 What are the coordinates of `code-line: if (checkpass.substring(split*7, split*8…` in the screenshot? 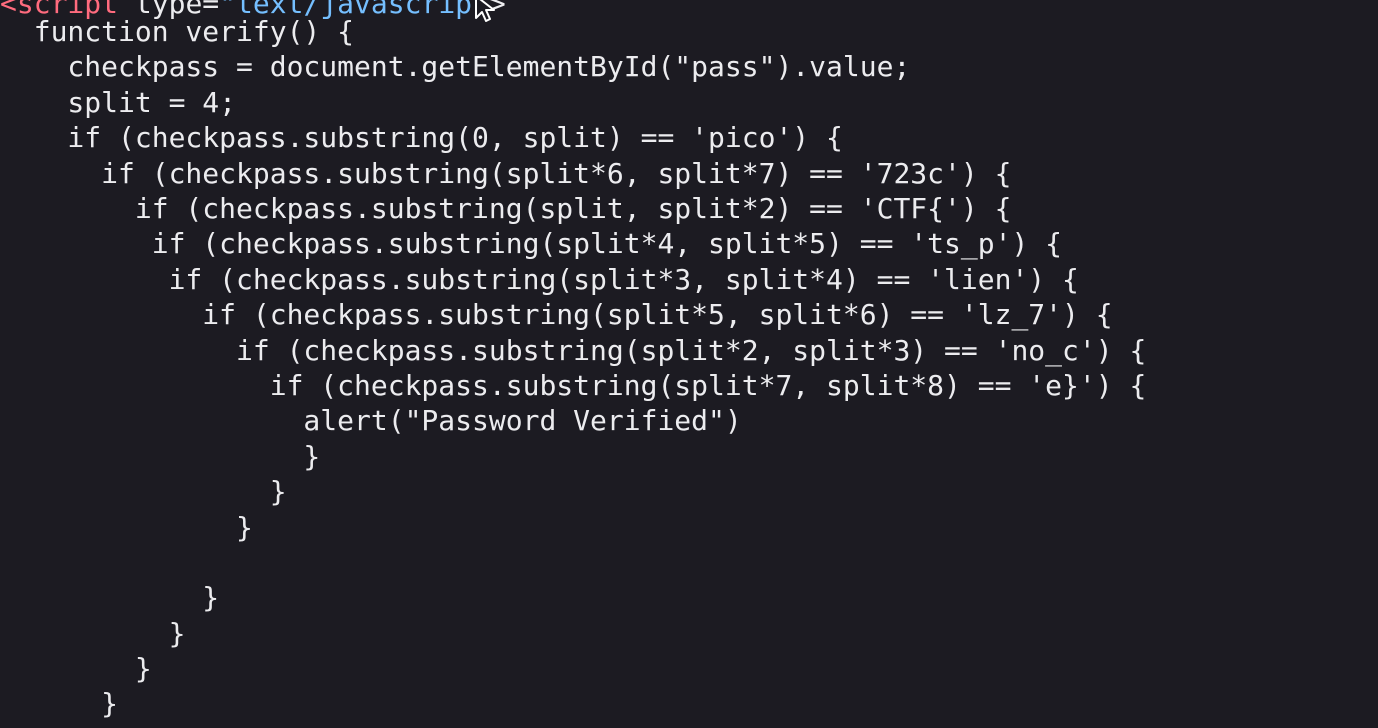 It's located at (573, 385).